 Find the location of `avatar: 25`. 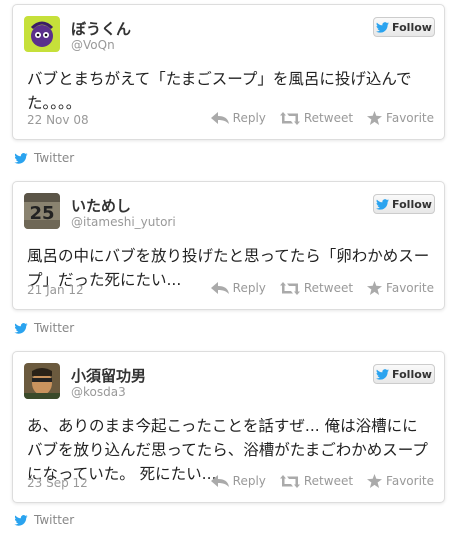

avatar: 25 is located at coordinates (42, 211).